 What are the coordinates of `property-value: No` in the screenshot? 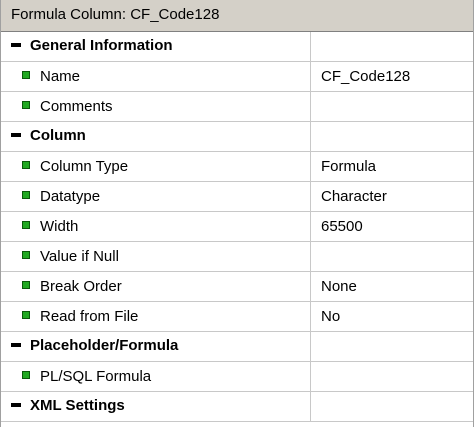 It's located at (331, 316).